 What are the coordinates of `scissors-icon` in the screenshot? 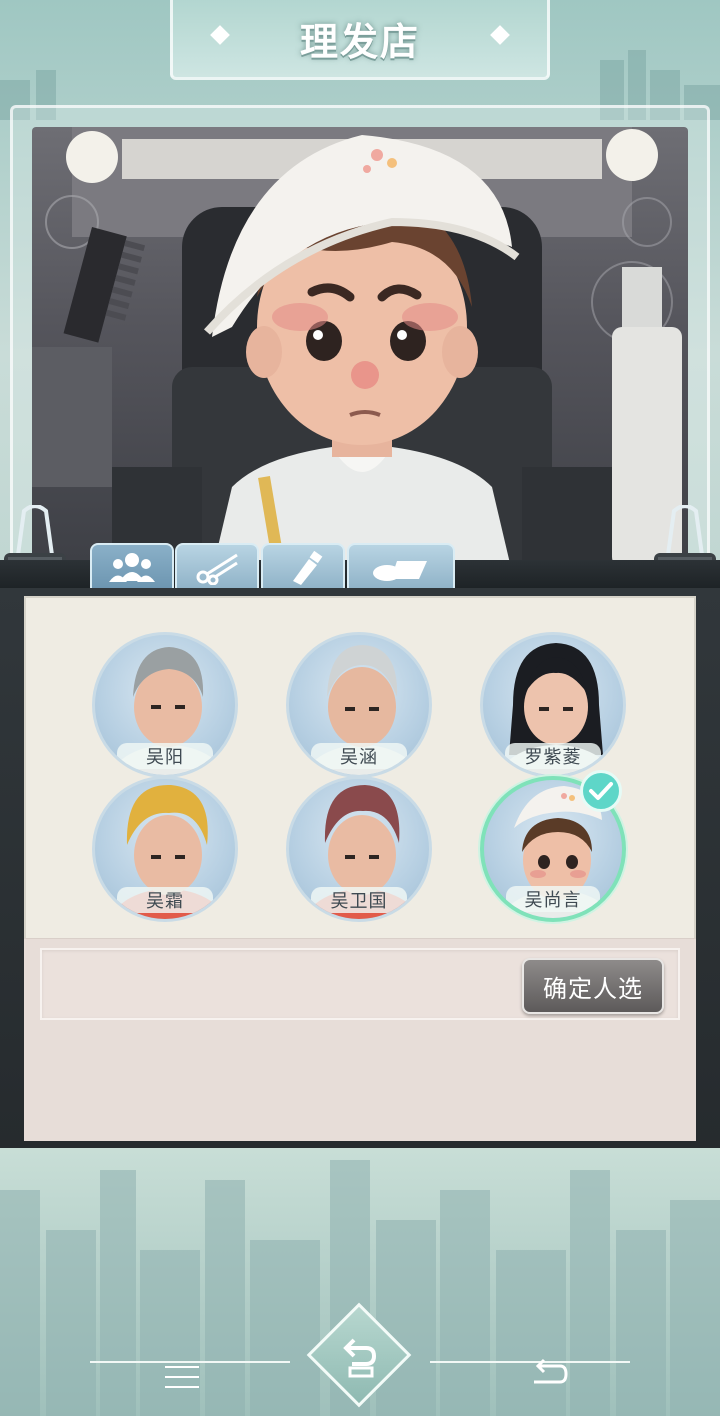 It's located at (217, 569).